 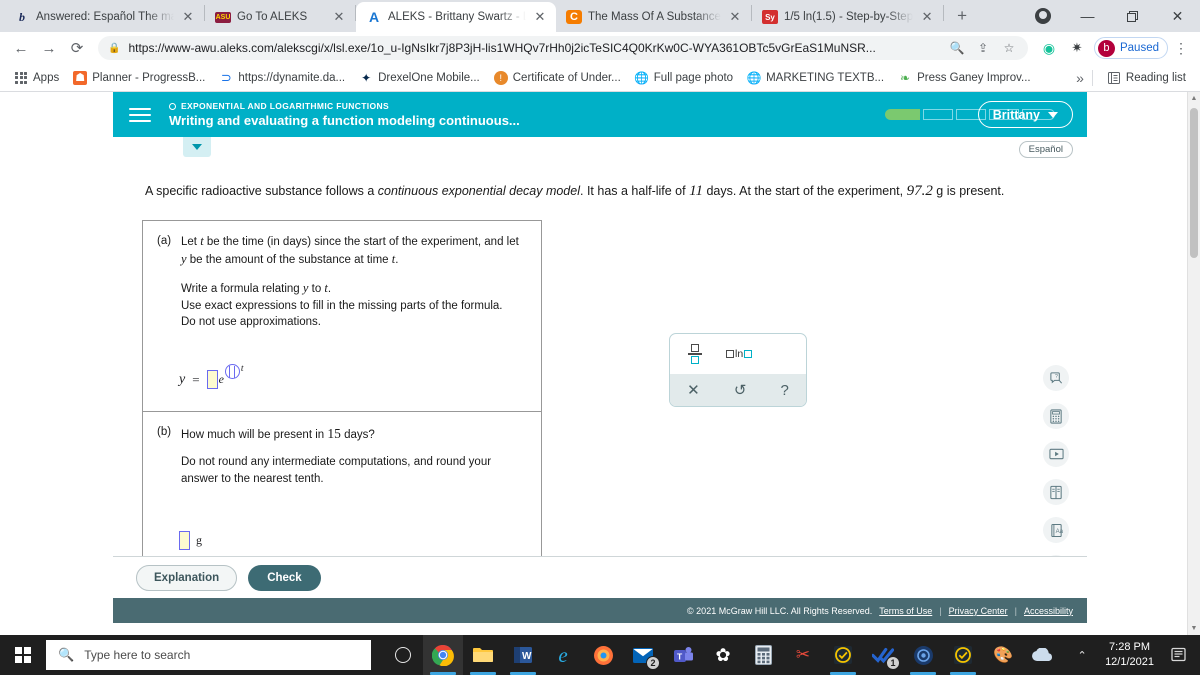 What do you see at coordinates (197, 147) in the screenshot?
I see `collapse-header-button` at bounding box center [197, 147].